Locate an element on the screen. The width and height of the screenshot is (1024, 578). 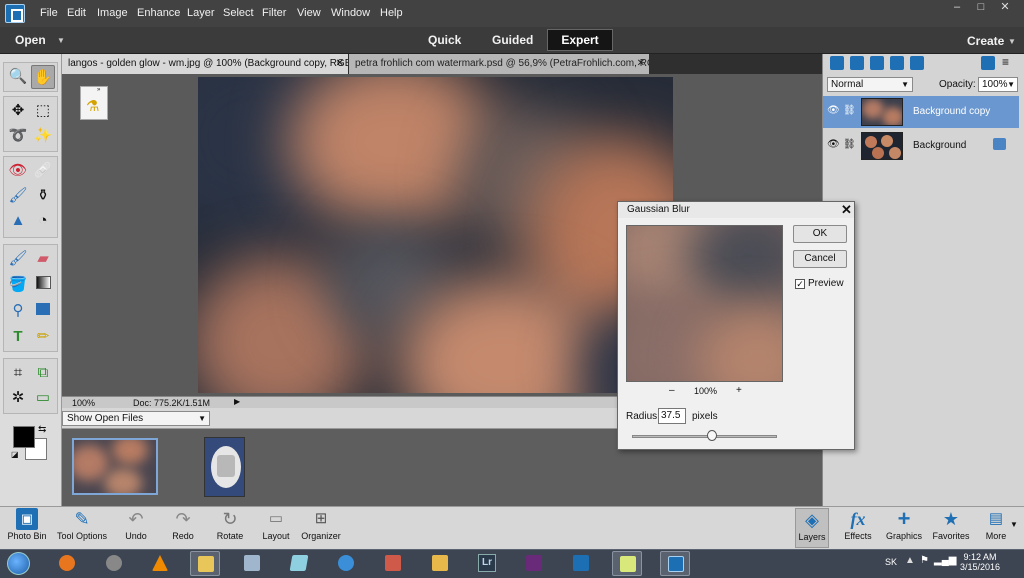
radius-slider-thumb is located at coordinates (711, 435).